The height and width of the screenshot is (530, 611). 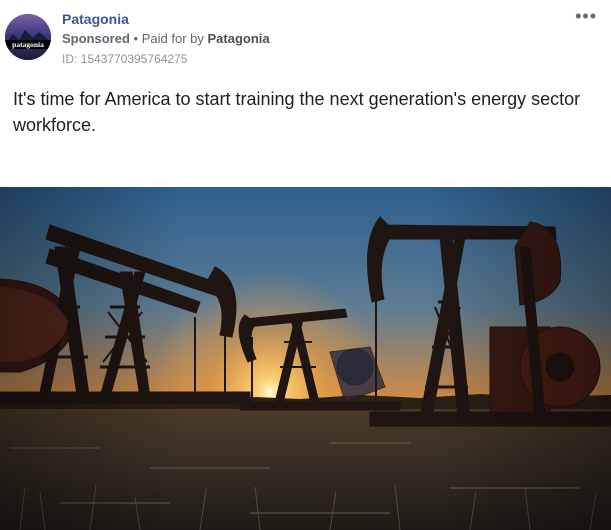 I want to click on sponsored-line: Sponsored • Paid for by Patagonia, so click(x=166, y=38).